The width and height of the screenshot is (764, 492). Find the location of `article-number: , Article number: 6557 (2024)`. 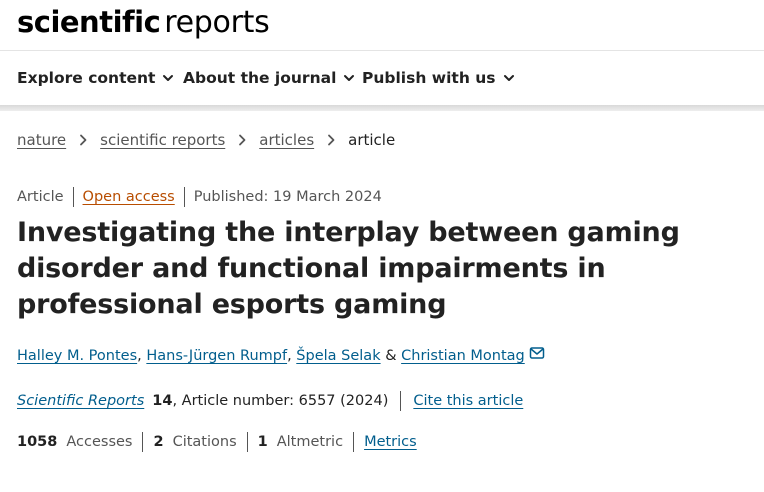

article-number: , Article number: 6557 (2024) is located at coordinates (280, 401).